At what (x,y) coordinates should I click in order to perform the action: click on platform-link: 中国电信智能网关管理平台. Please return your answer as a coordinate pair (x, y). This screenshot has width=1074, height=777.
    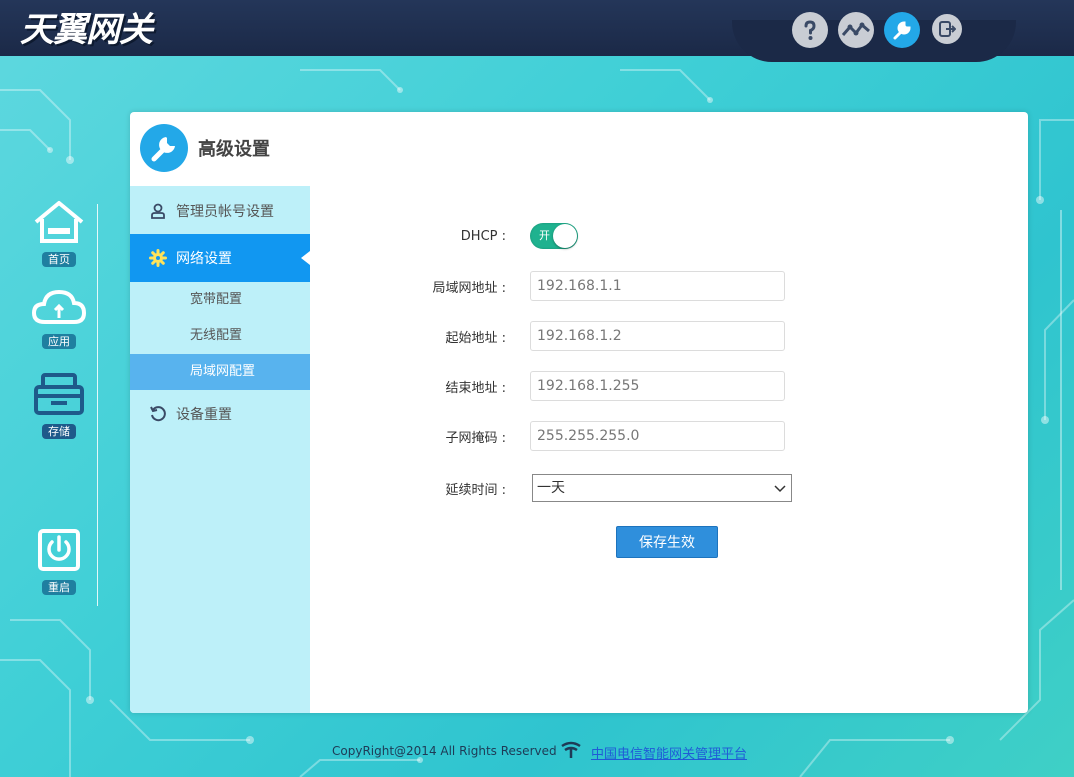
    Looking at the image, I should click on (669, 752).